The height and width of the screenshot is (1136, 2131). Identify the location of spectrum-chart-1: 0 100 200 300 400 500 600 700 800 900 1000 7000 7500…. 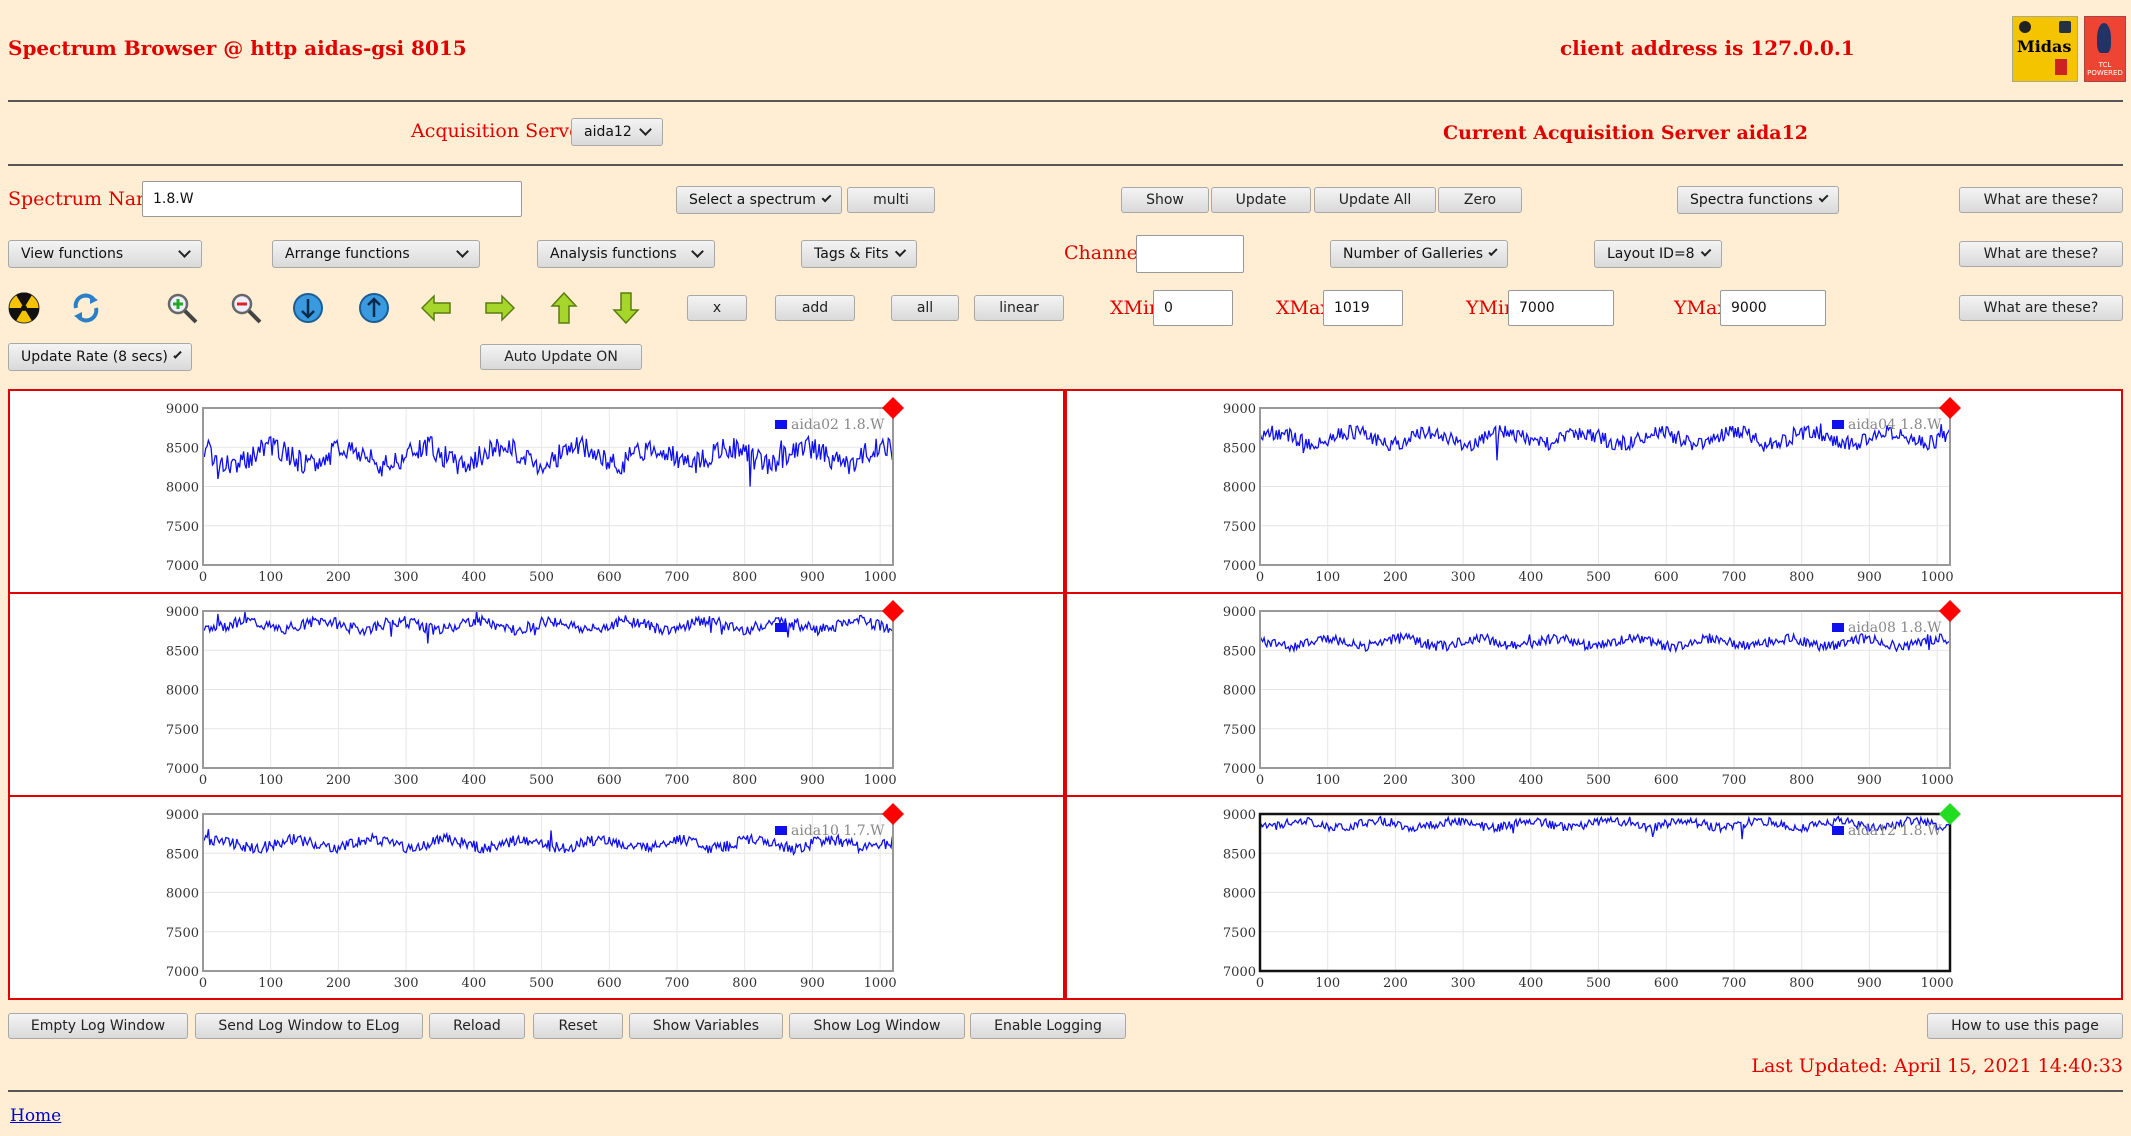
(535, 491).